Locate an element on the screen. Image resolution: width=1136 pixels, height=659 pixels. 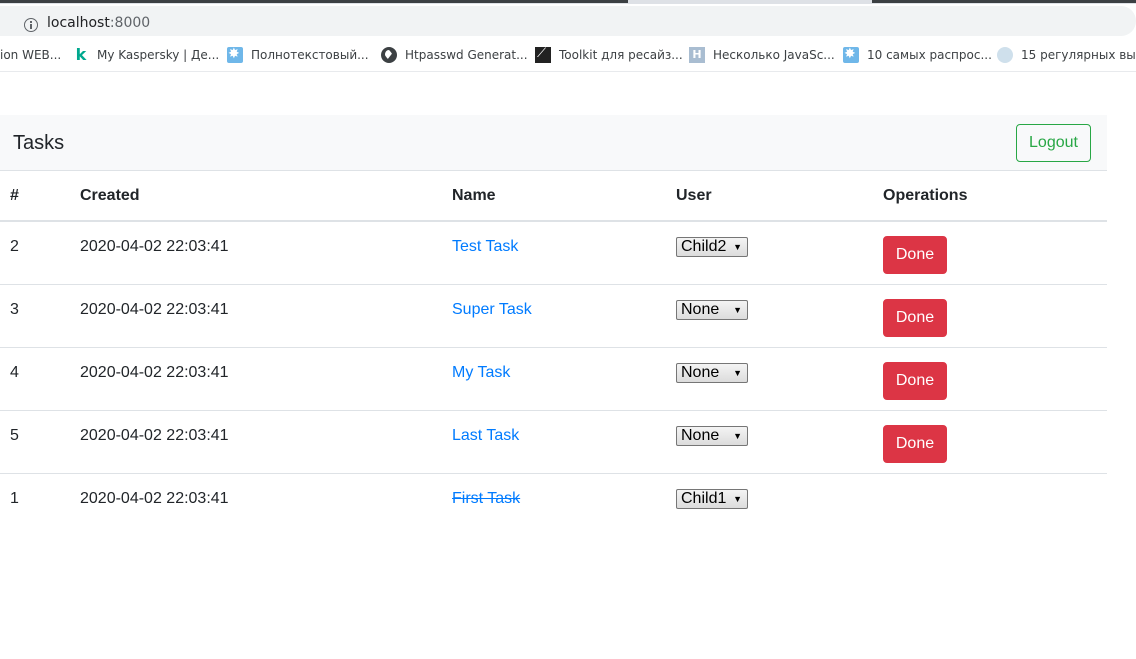
url-text: localhost:8000 is located at coordinates (98, 23).